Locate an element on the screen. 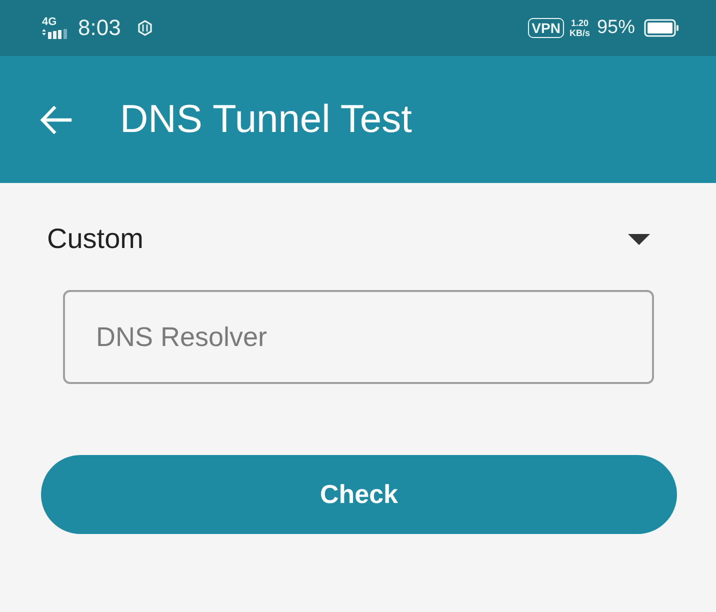 This screenshot has width=716, height=612. check-button: Check is located at coordinates (359, 494).